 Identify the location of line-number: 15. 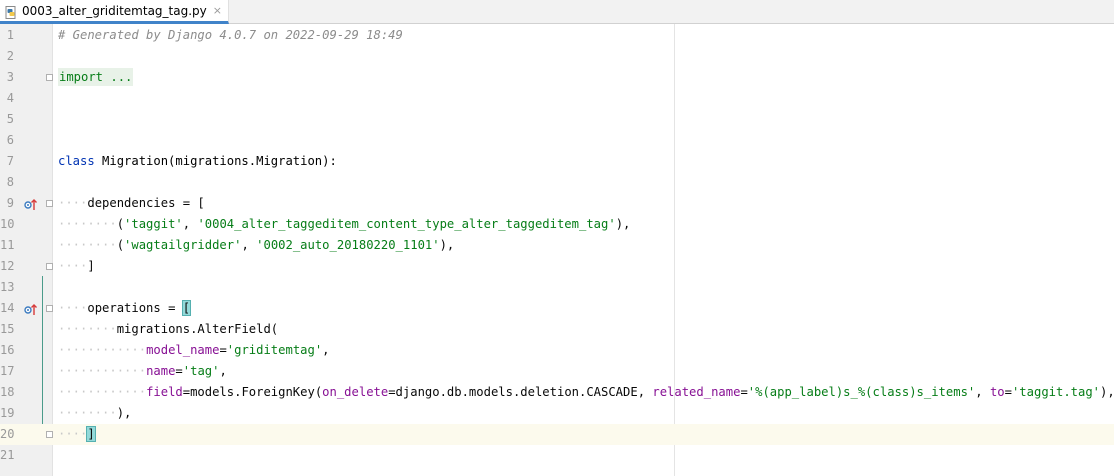
(7, 329).